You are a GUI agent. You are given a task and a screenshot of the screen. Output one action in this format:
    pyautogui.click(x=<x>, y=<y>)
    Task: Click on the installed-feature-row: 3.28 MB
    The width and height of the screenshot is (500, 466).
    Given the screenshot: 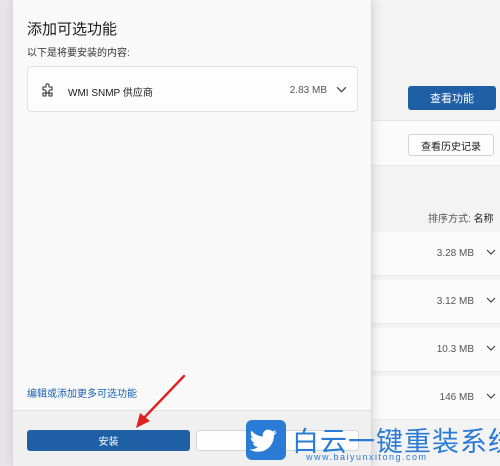 What is the action you would take?
    pyautogui.click(x=436, y=254)
    